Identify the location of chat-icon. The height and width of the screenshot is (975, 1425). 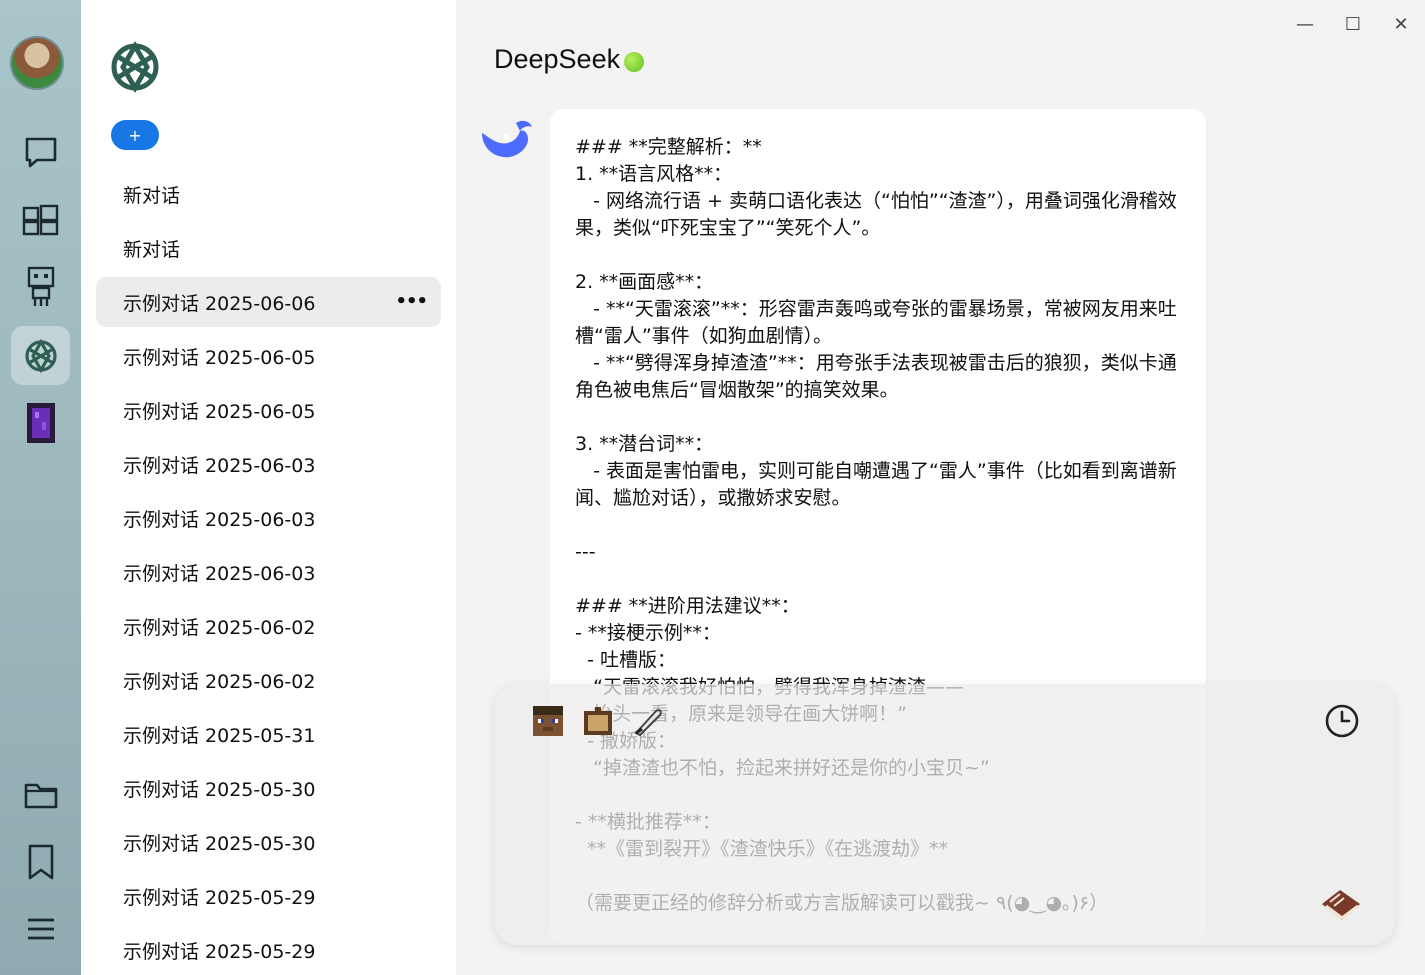
(40, 152).